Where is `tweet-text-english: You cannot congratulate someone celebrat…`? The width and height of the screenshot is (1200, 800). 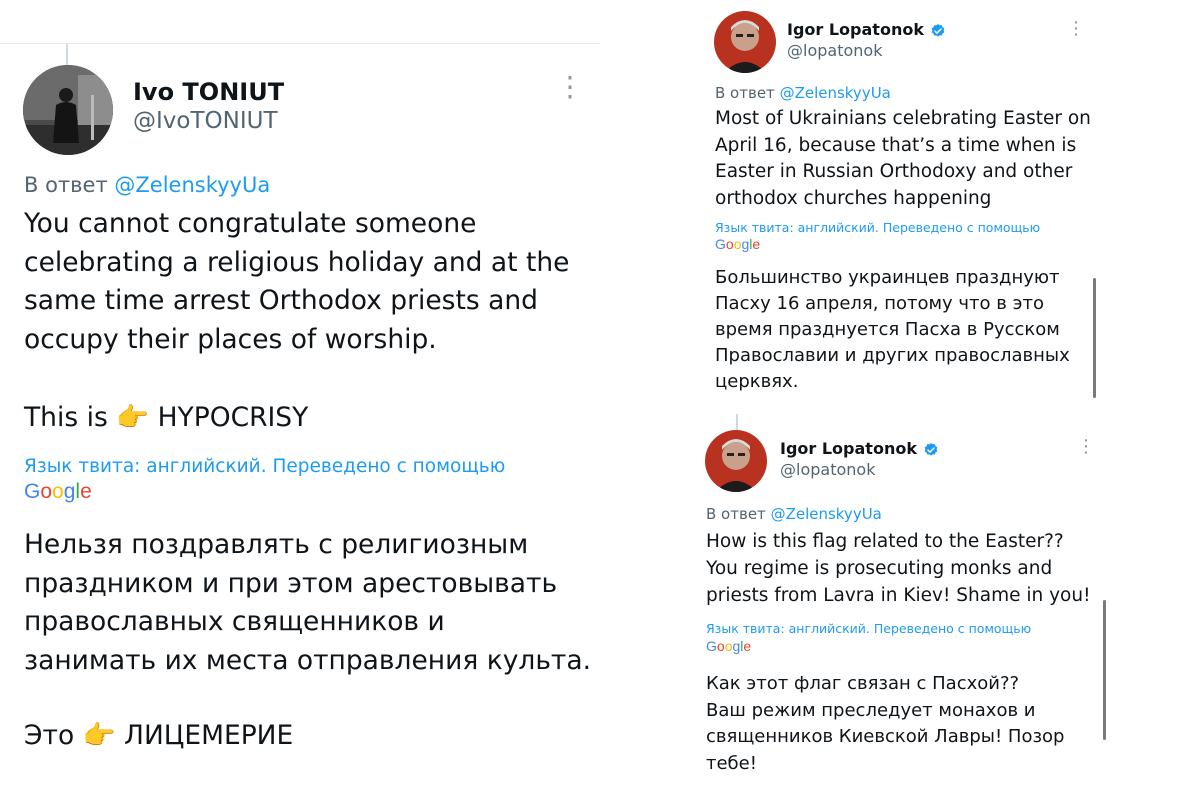 tweet-text-english: You cannot congratulate someone celebrat… is located at coordinates (297, 281).